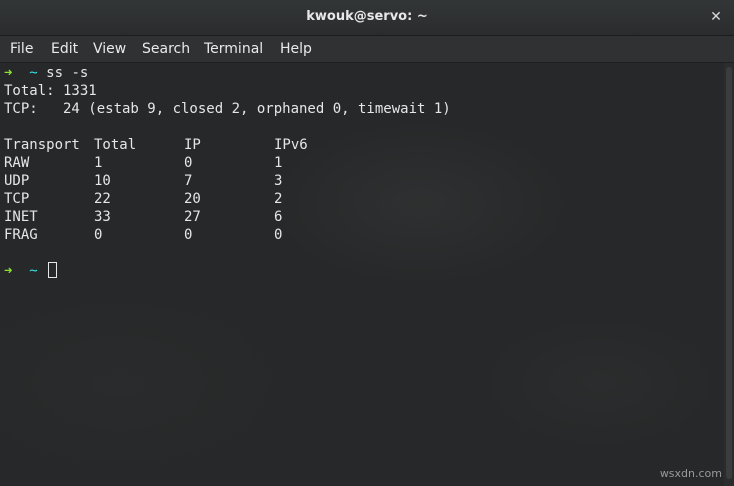  Describe the element at coordinates (188, 181) in the screenshot. I see `table-cell: 7` at that location.